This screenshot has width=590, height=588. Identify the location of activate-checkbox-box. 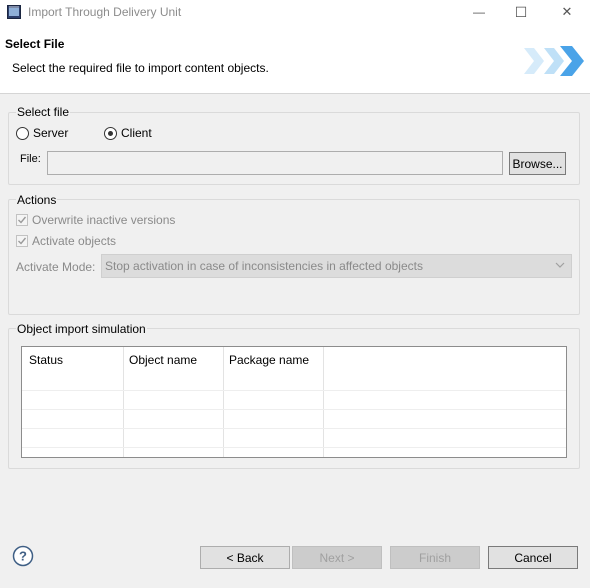
(22, 241).